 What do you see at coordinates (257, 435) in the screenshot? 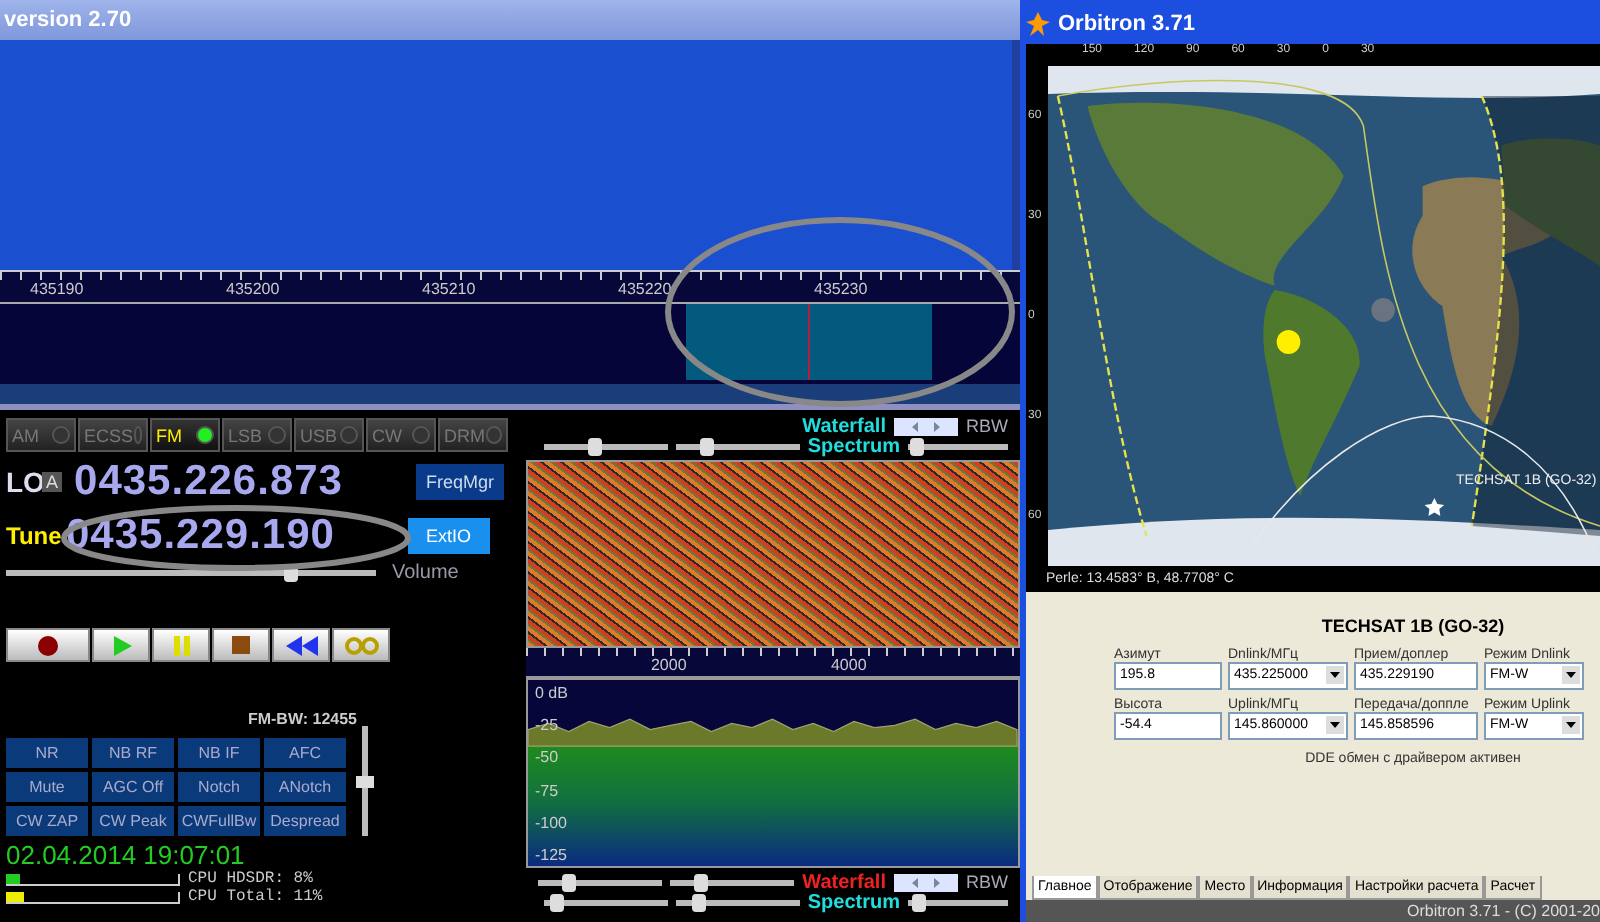
I see `mode-button: LSB` at bounding box center [257, 435].